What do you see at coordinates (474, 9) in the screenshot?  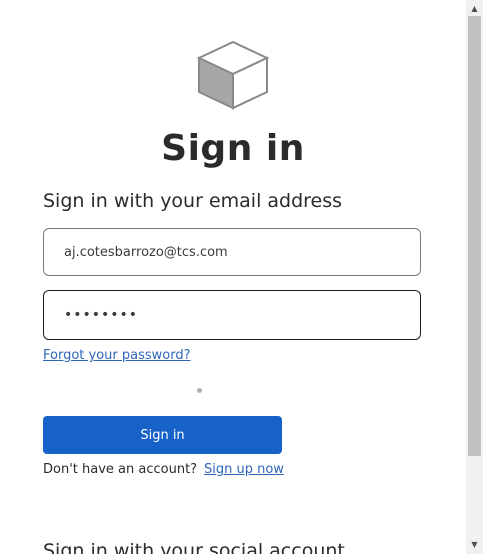 I see `scroll-up-icon: ▲` at bounding box center [474, 9].